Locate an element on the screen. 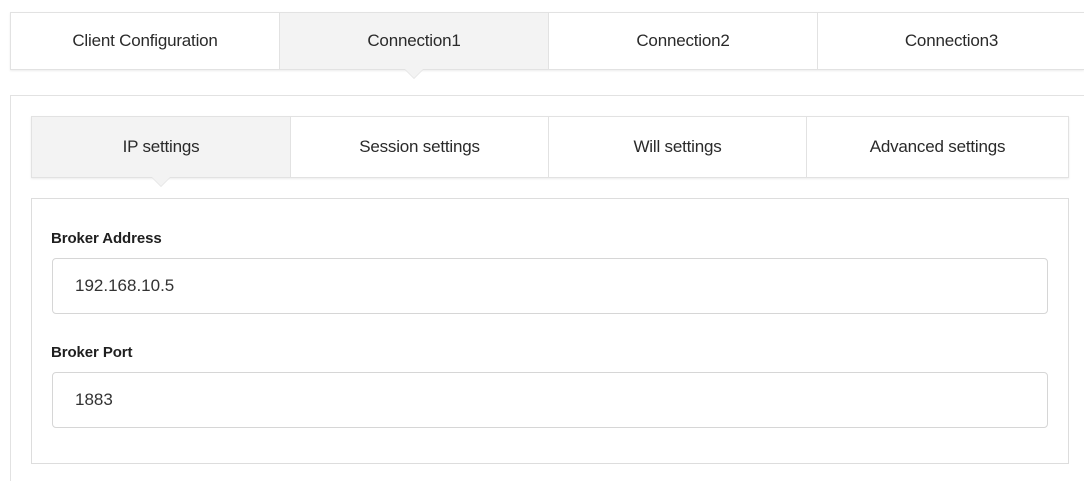 The image size is (1084, 481). broker-address-input is located at coordinates (550, 286).